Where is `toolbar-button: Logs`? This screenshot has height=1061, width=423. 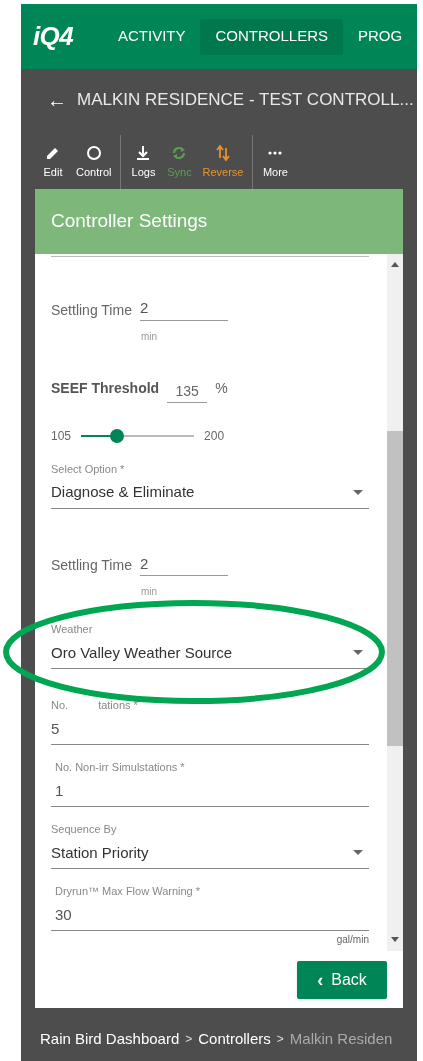
toolbar-button: Logs is located at coordinates (143, 162).